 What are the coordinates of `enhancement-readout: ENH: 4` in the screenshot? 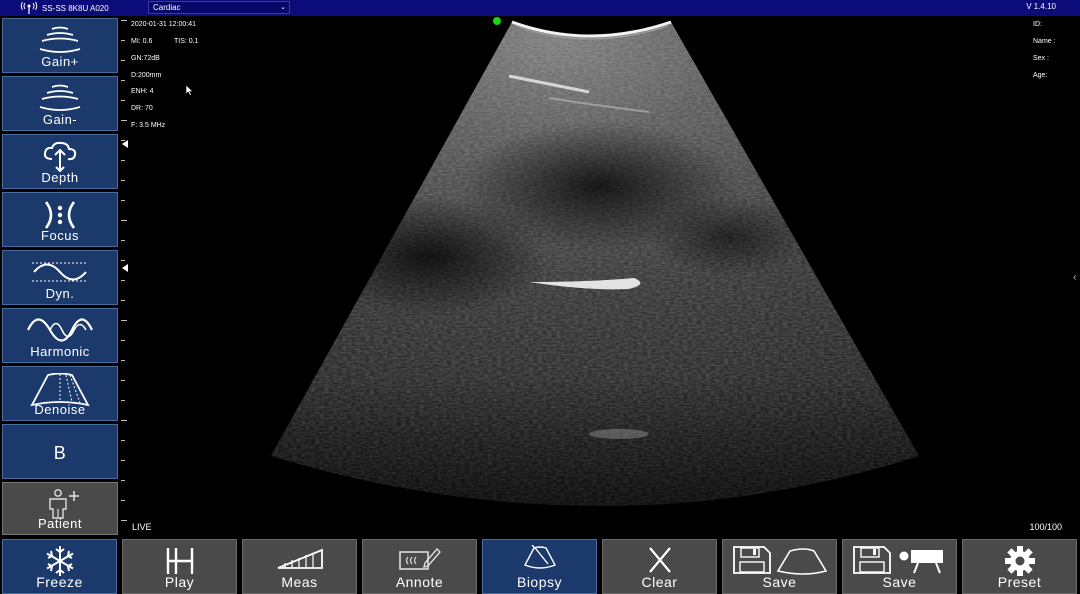 It's located at (142, 91).